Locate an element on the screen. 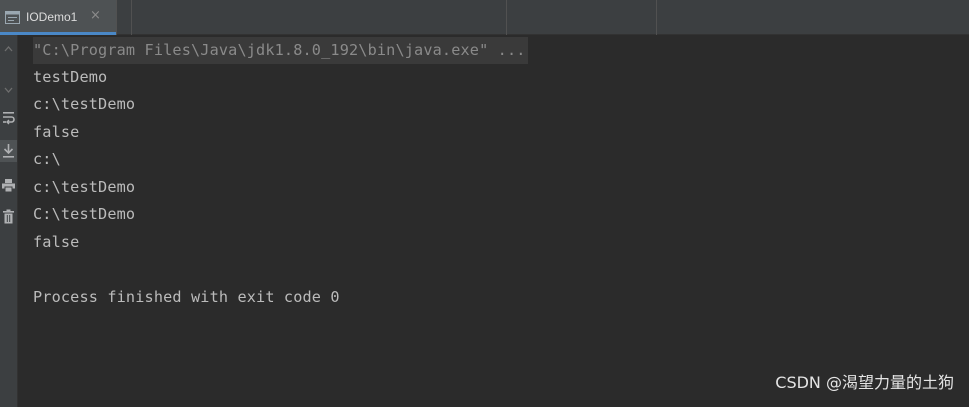  run-tab-bar: IODemo1 × is located at coordinates (484, 17).